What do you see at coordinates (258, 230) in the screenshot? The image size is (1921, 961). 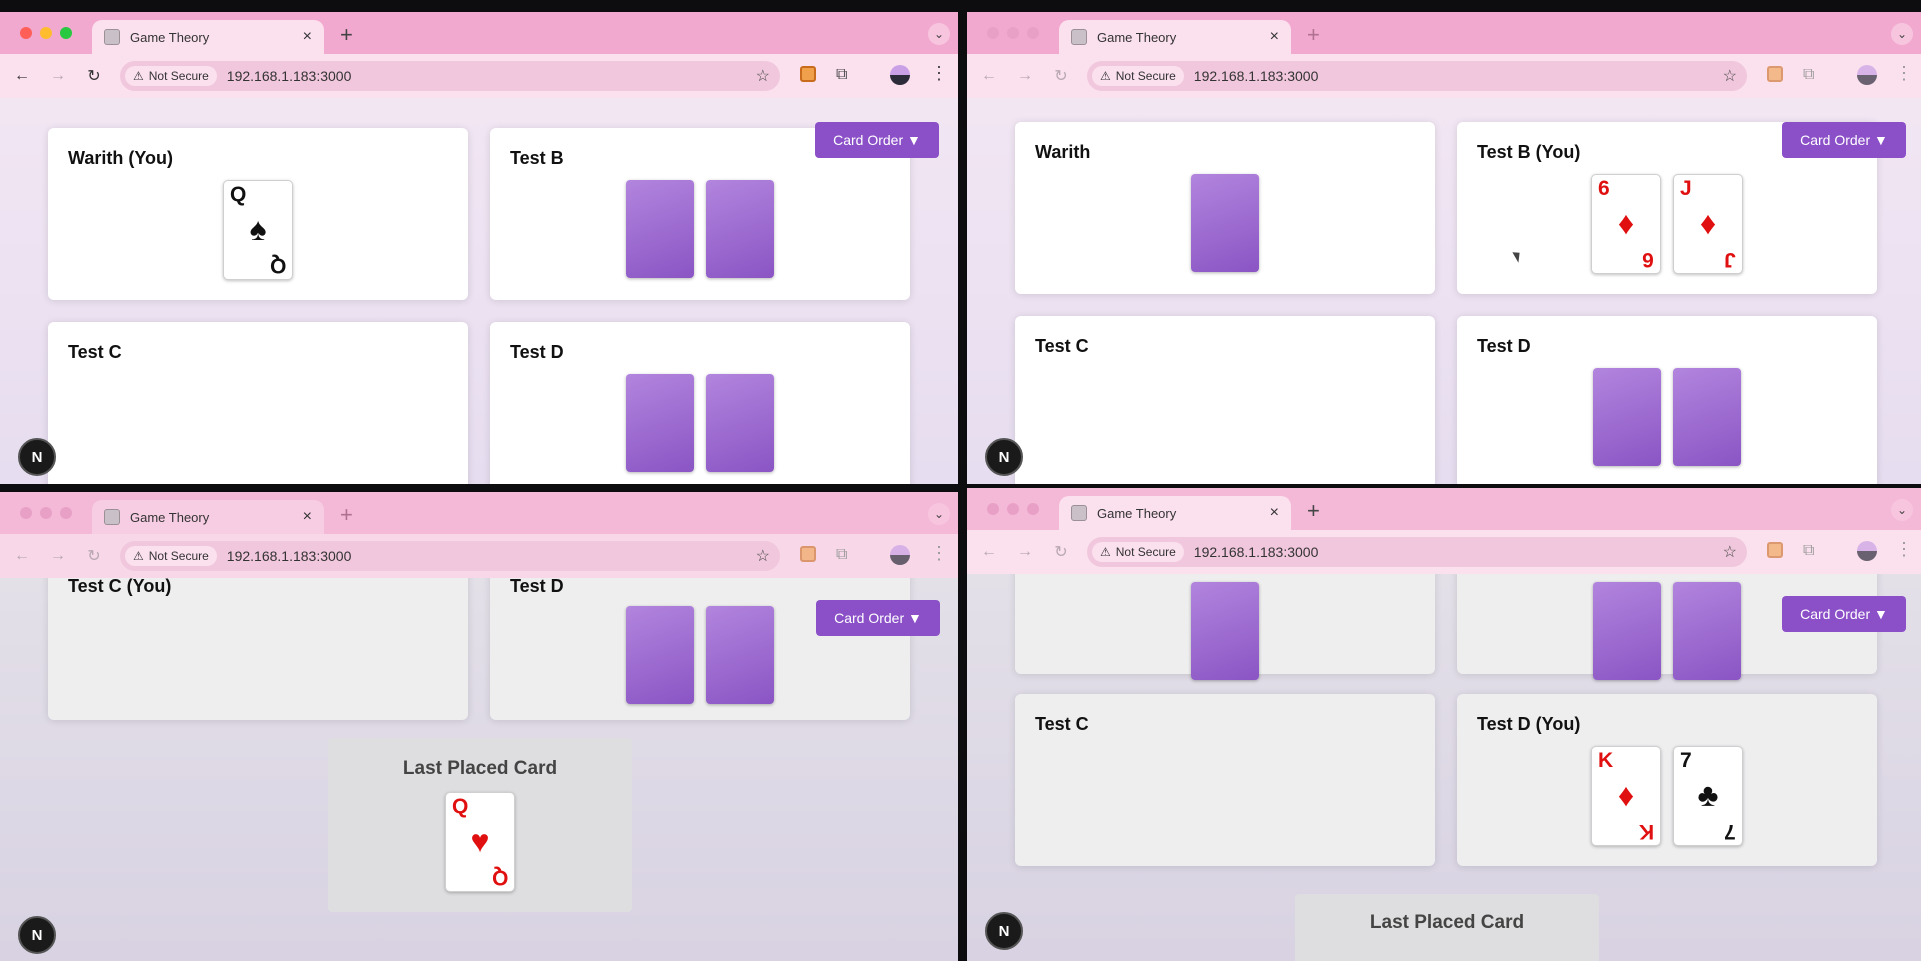 I see `playing-card: Q ♠ Q` at bounding box center [258, 230].